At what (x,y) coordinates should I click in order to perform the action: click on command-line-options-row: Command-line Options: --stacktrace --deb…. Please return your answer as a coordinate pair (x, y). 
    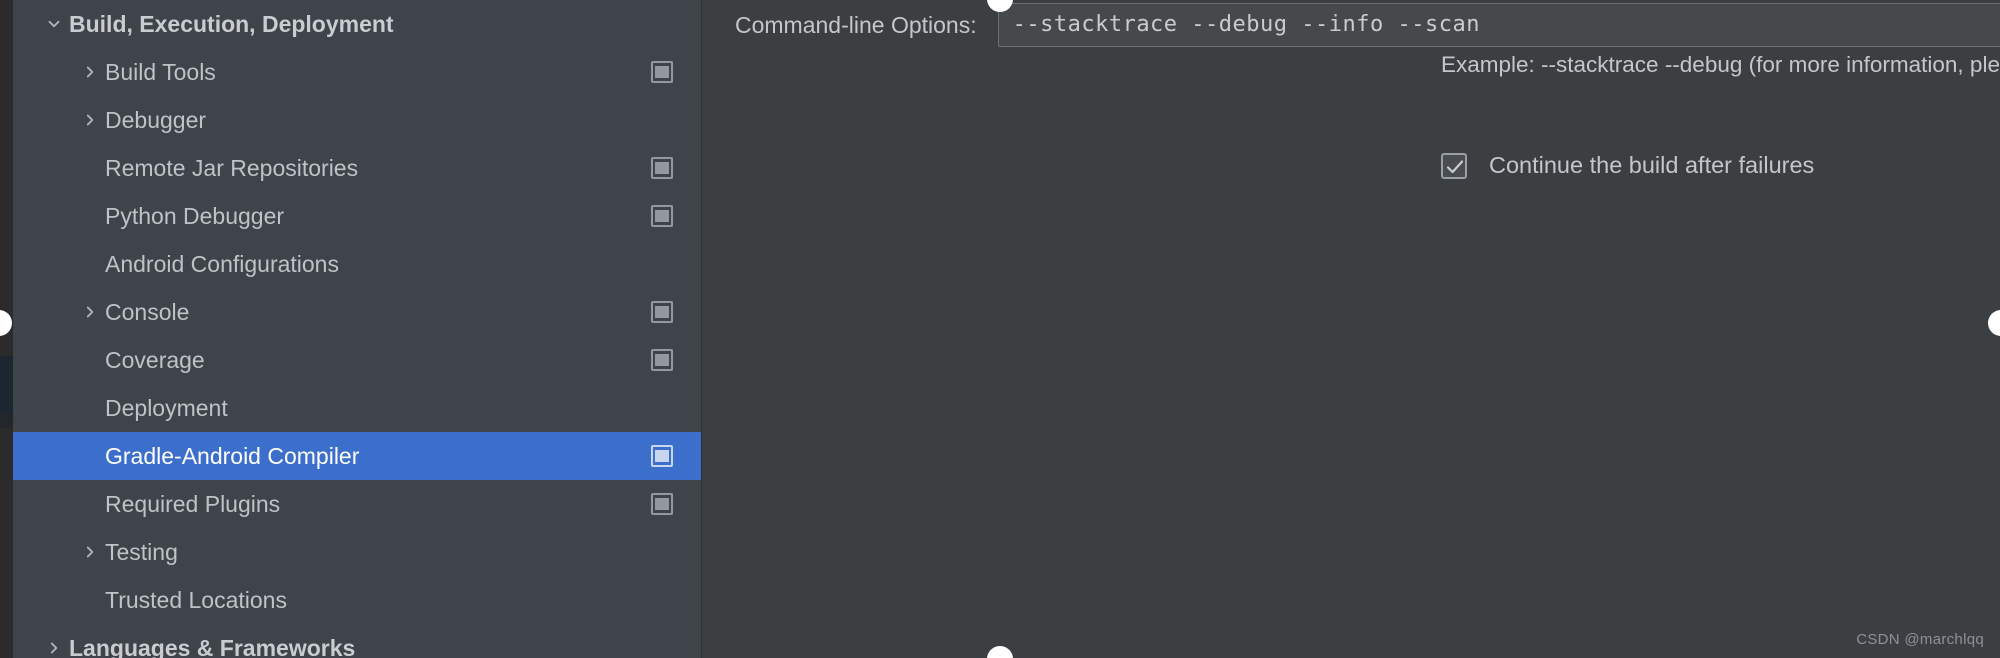
    Looking at the image, I should click on (1367, 25).